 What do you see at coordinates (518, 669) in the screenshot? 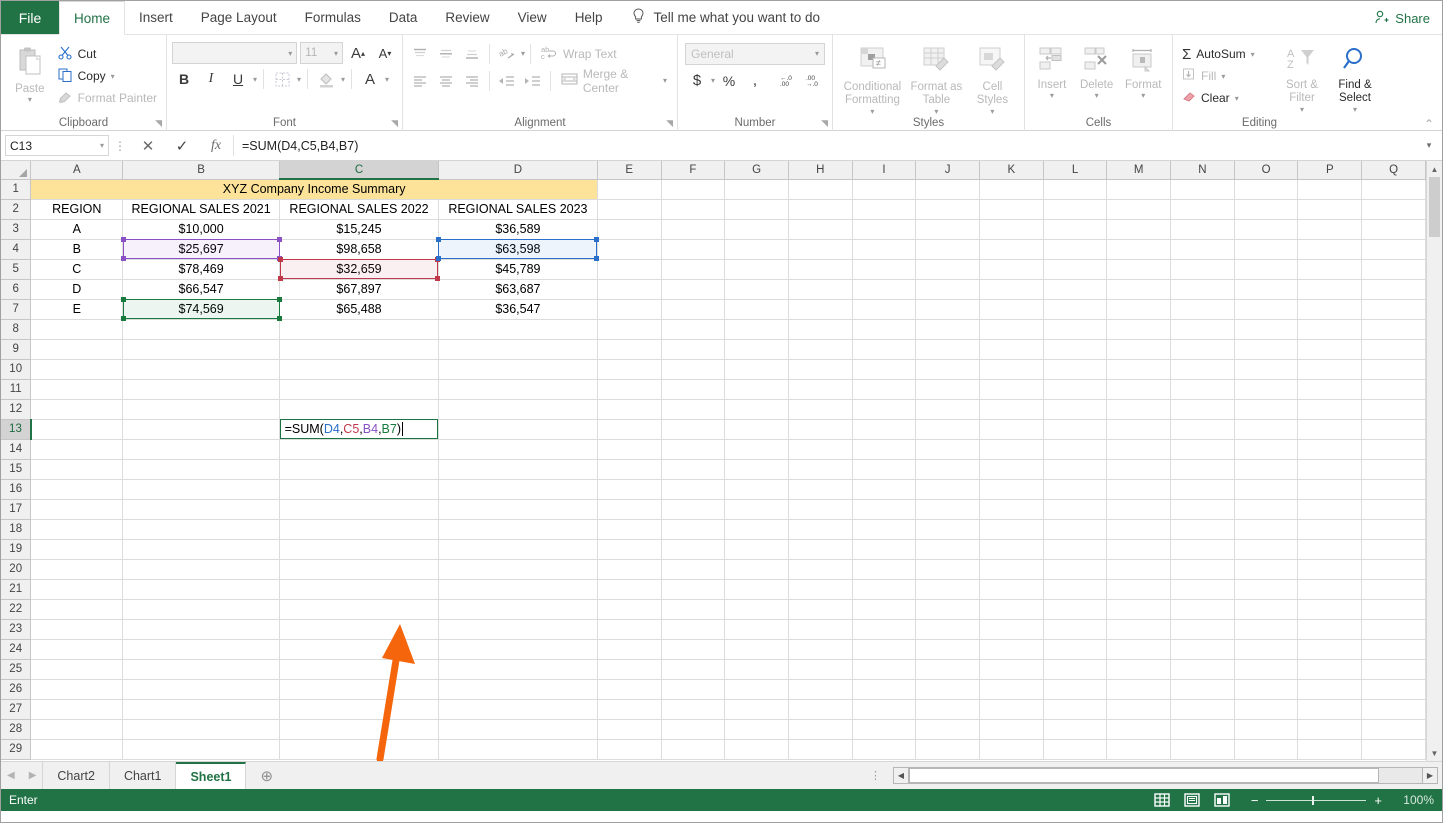
I see `cell-D25` at bounding box center [518, 669].